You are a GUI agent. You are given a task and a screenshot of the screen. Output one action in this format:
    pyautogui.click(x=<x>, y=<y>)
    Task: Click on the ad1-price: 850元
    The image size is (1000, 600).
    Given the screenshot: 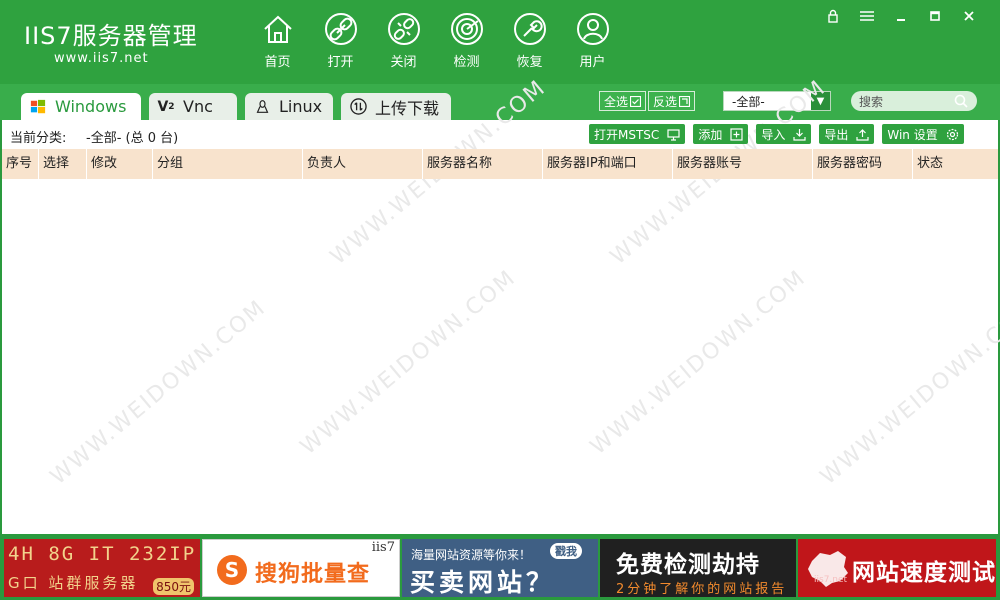 What is the action you would take?
    pyautogui.click(x=173, y=586)
    